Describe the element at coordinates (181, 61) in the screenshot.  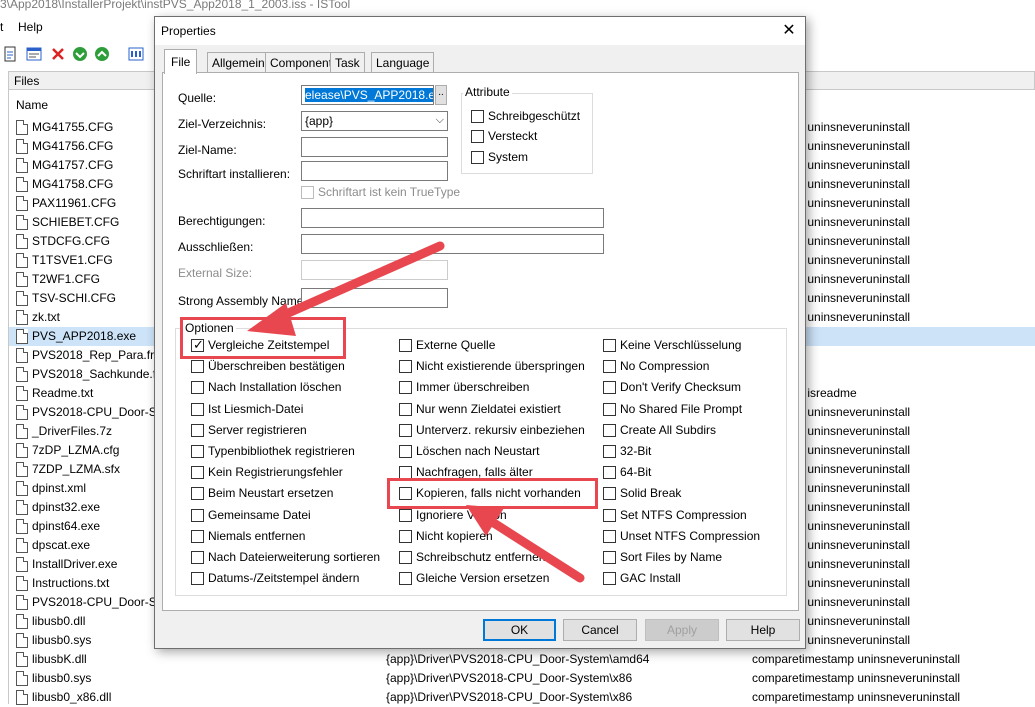
I see `tab-file: File` at that location.